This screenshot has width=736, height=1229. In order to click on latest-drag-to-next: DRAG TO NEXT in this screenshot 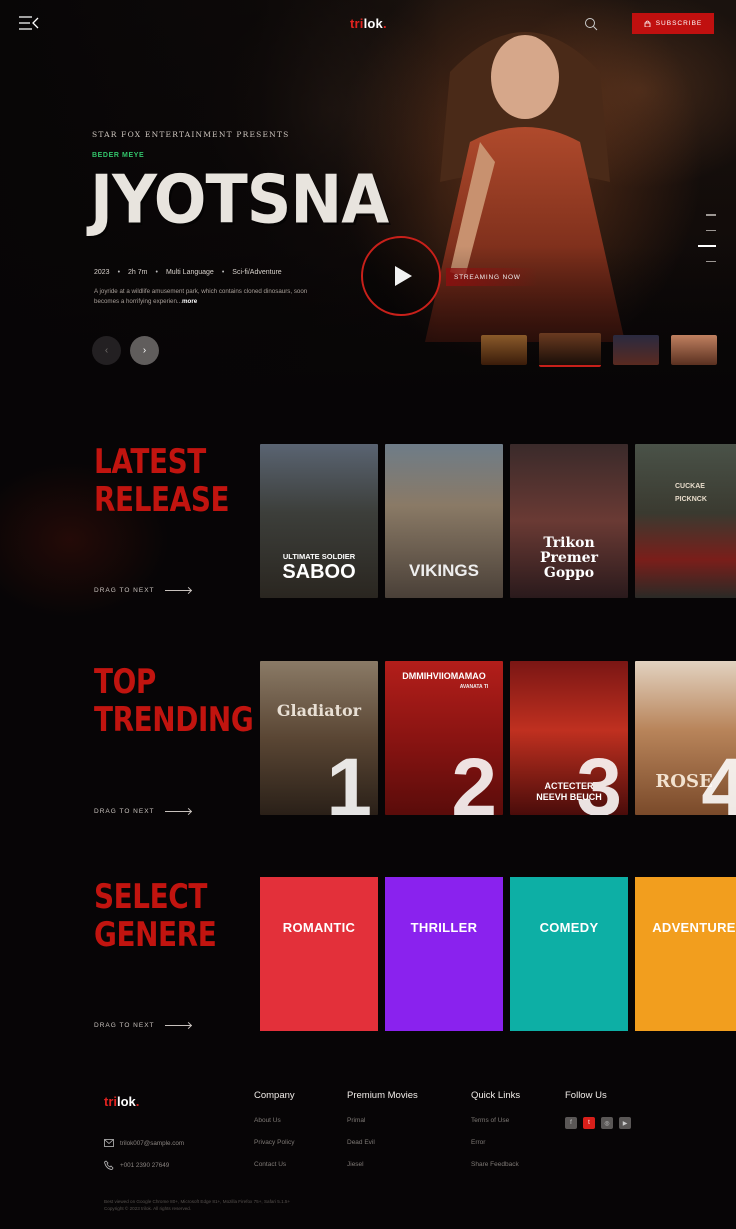, I will do `click(142, 590)`.